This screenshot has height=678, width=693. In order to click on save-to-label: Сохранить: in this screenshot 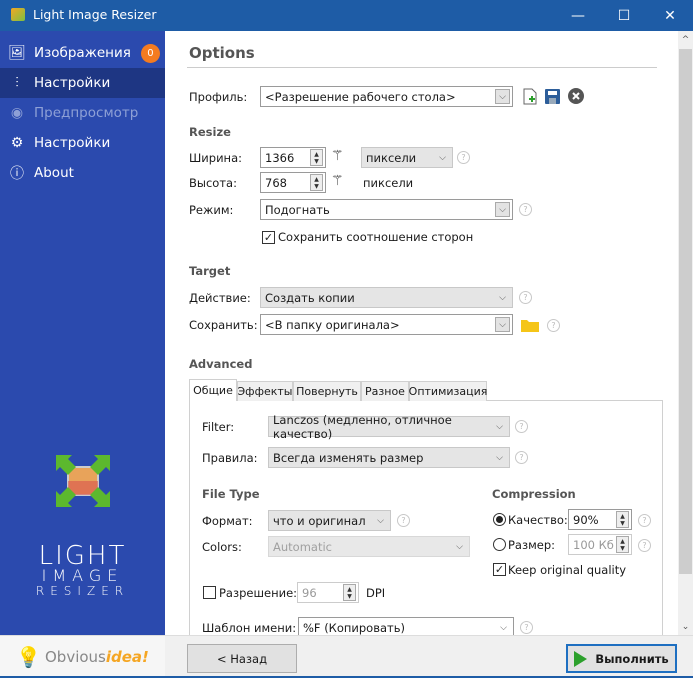, I will do `click(223, 325)`.